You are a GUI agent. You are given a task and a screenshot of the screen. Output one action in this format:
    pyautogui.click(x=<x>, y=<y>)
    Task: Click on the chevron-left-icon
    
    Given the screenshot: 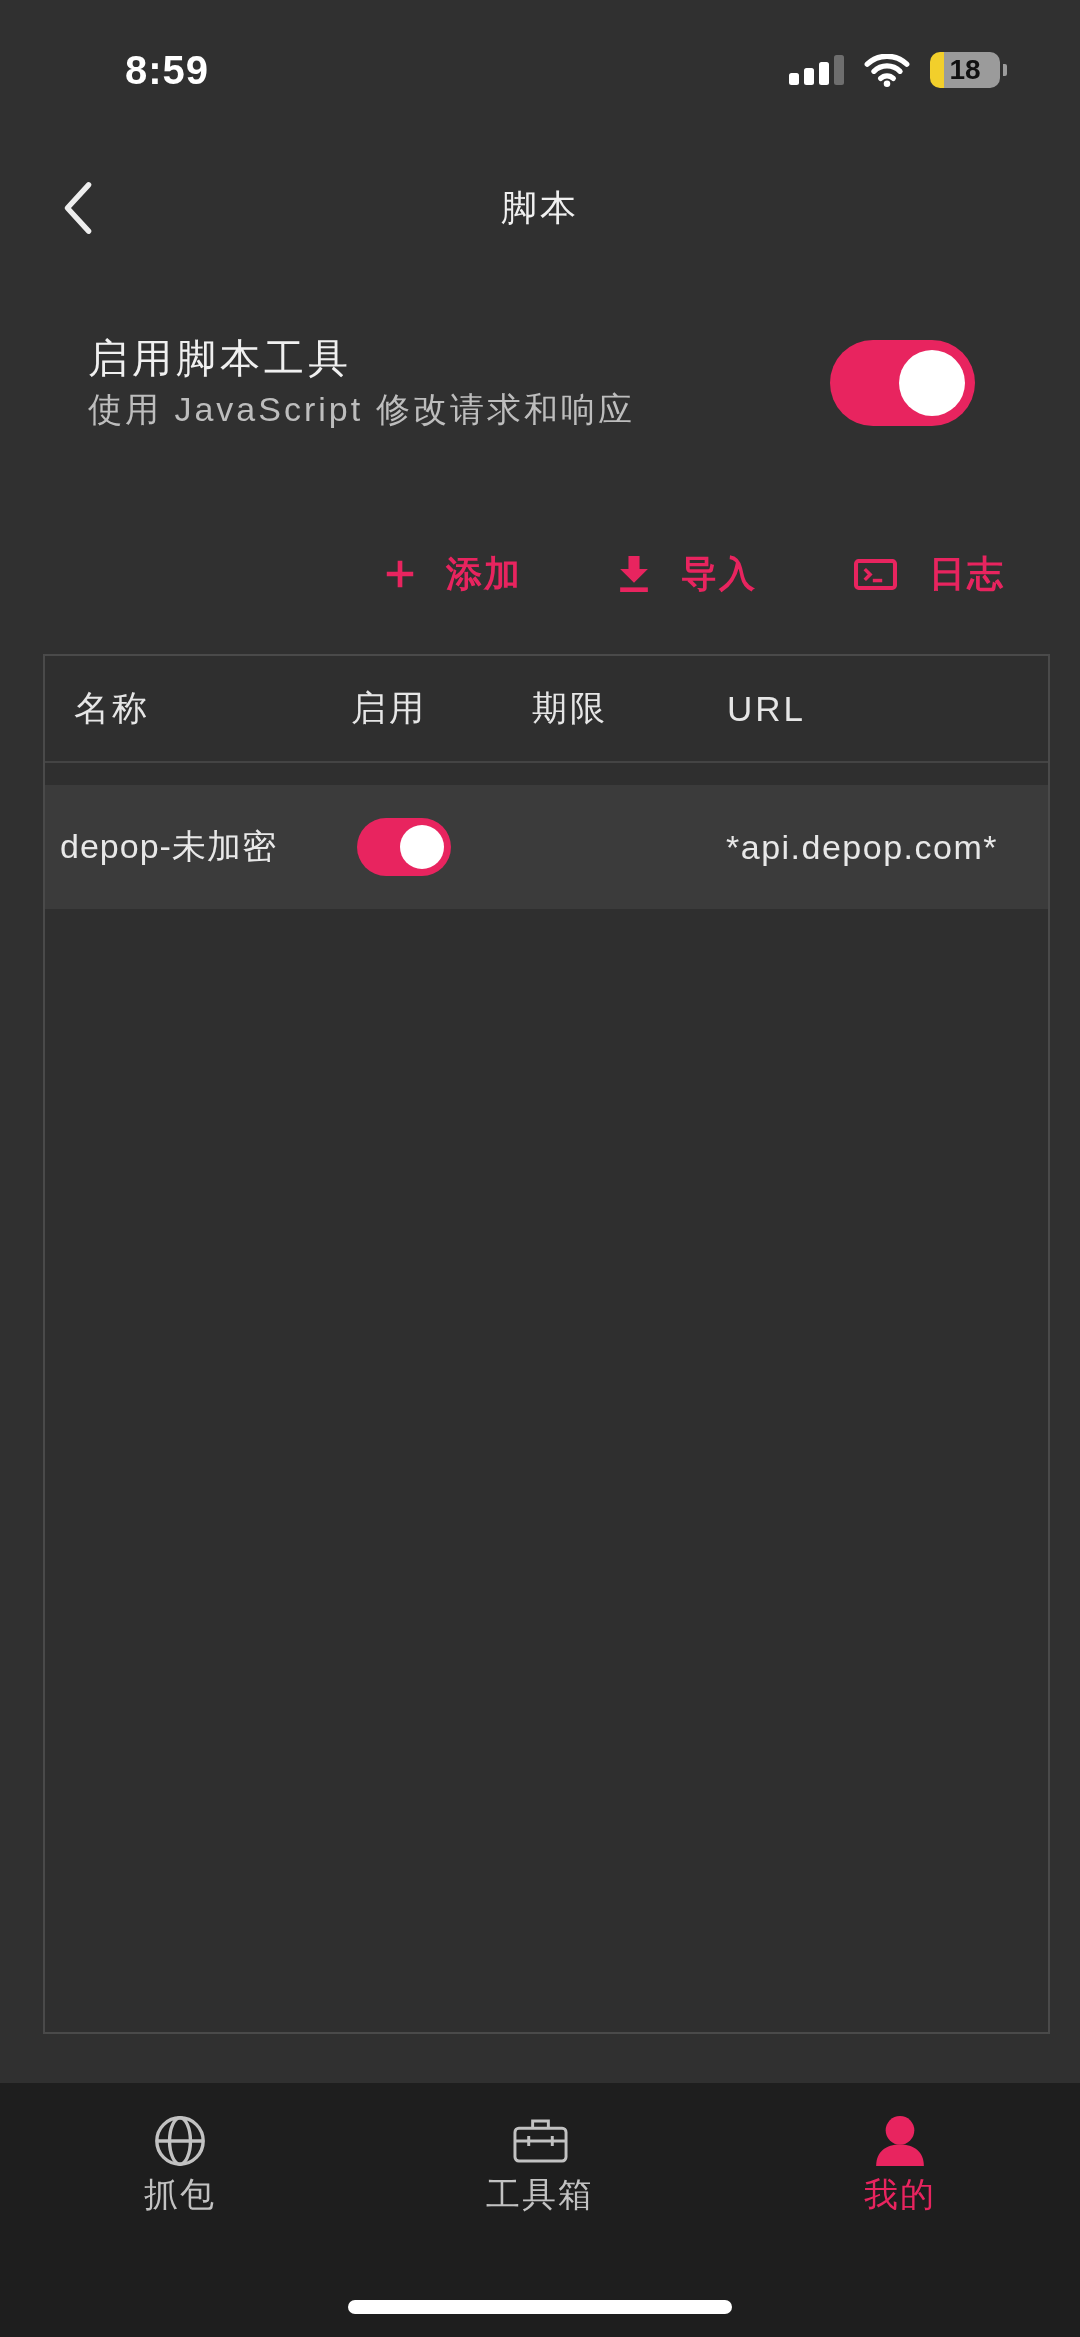 What is the action you would take?
    pyautogui.click(x=78, y=208)
    